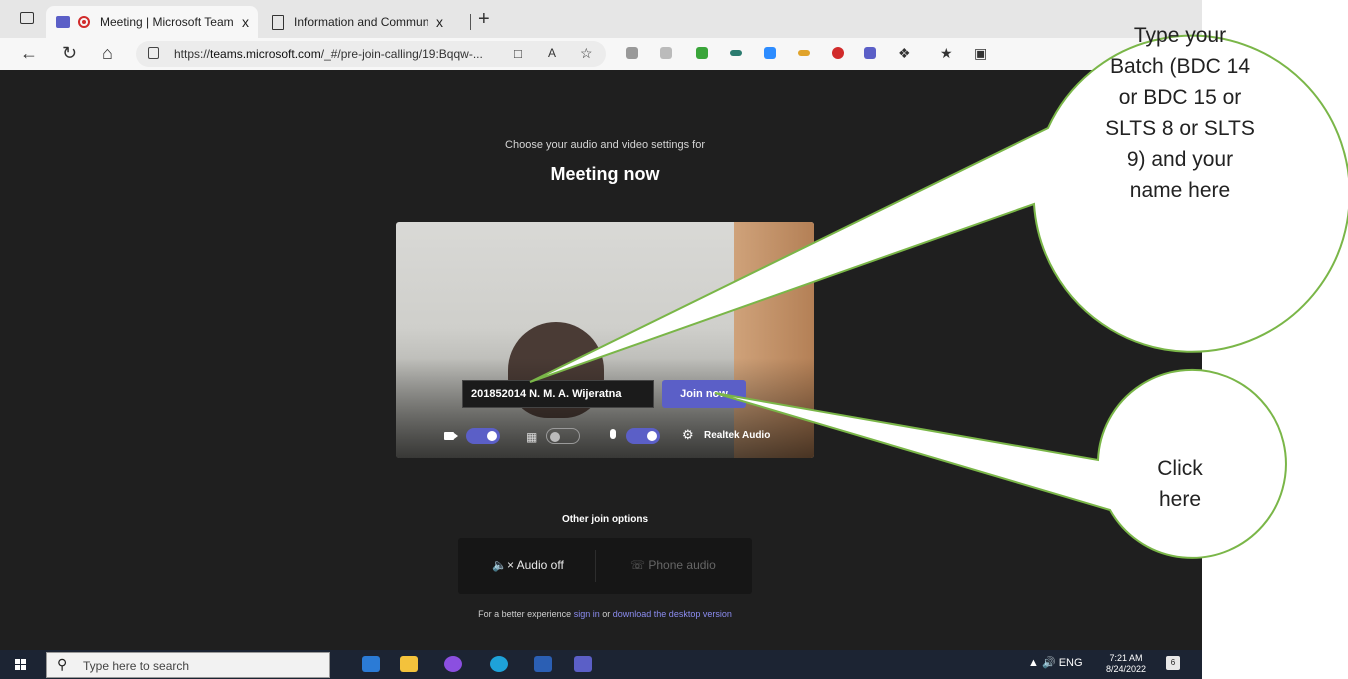  I want to click on audio-off-label: Audio off, so click(540, 565).